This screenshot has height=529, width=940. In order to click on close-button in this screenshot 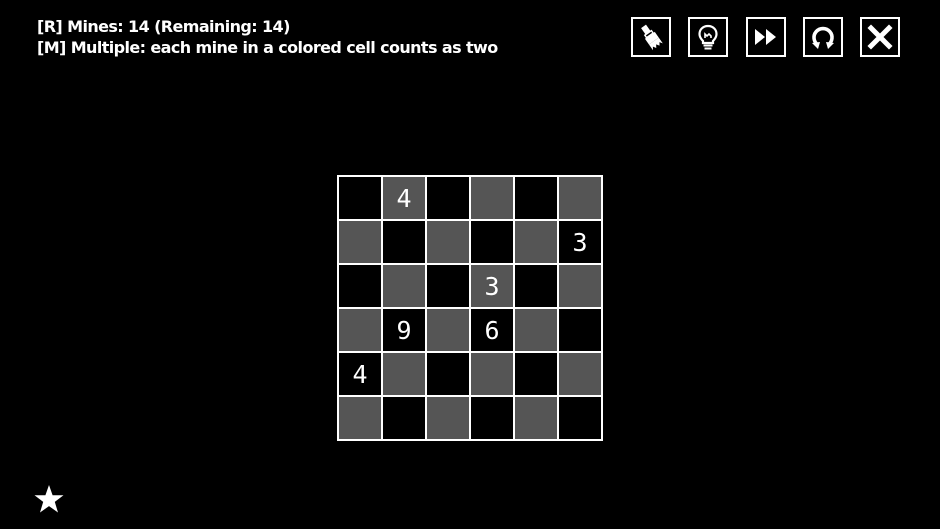, I will do `click(880, 37)`.